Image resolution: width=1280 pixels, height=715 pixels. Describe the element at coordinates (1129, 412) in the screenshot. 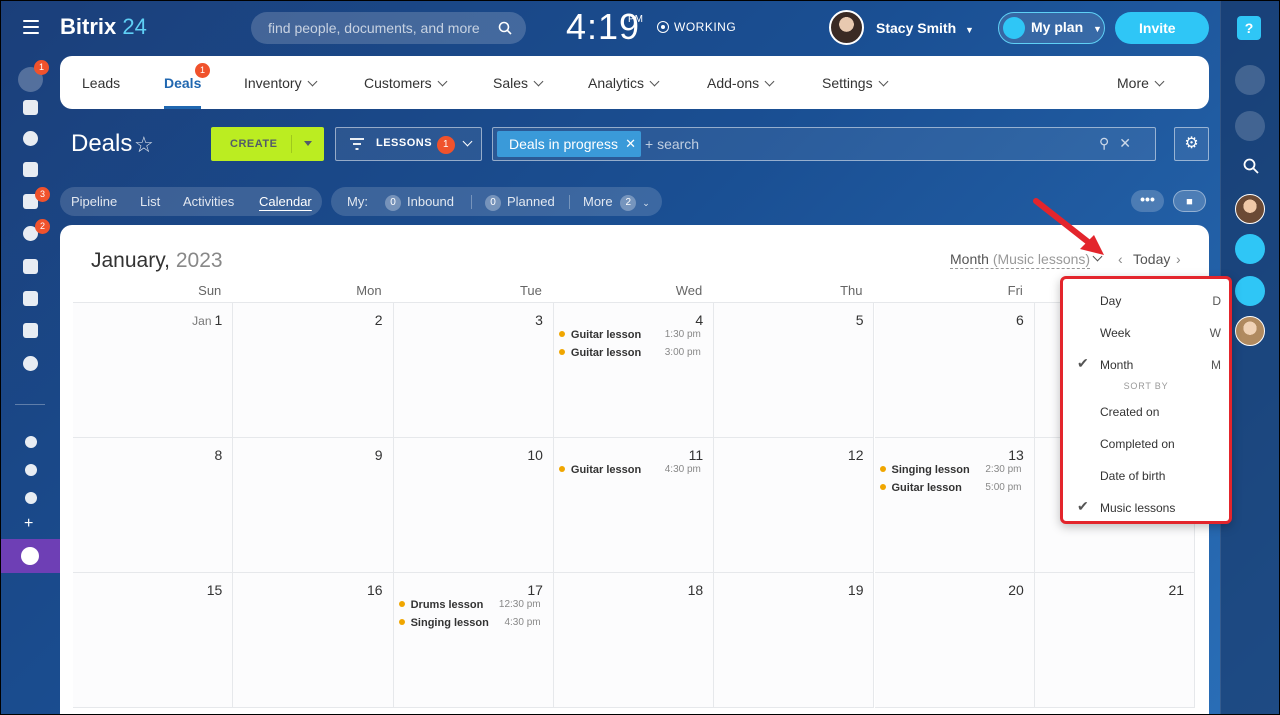

I see `menu-item-created-on: Created on` at that location.